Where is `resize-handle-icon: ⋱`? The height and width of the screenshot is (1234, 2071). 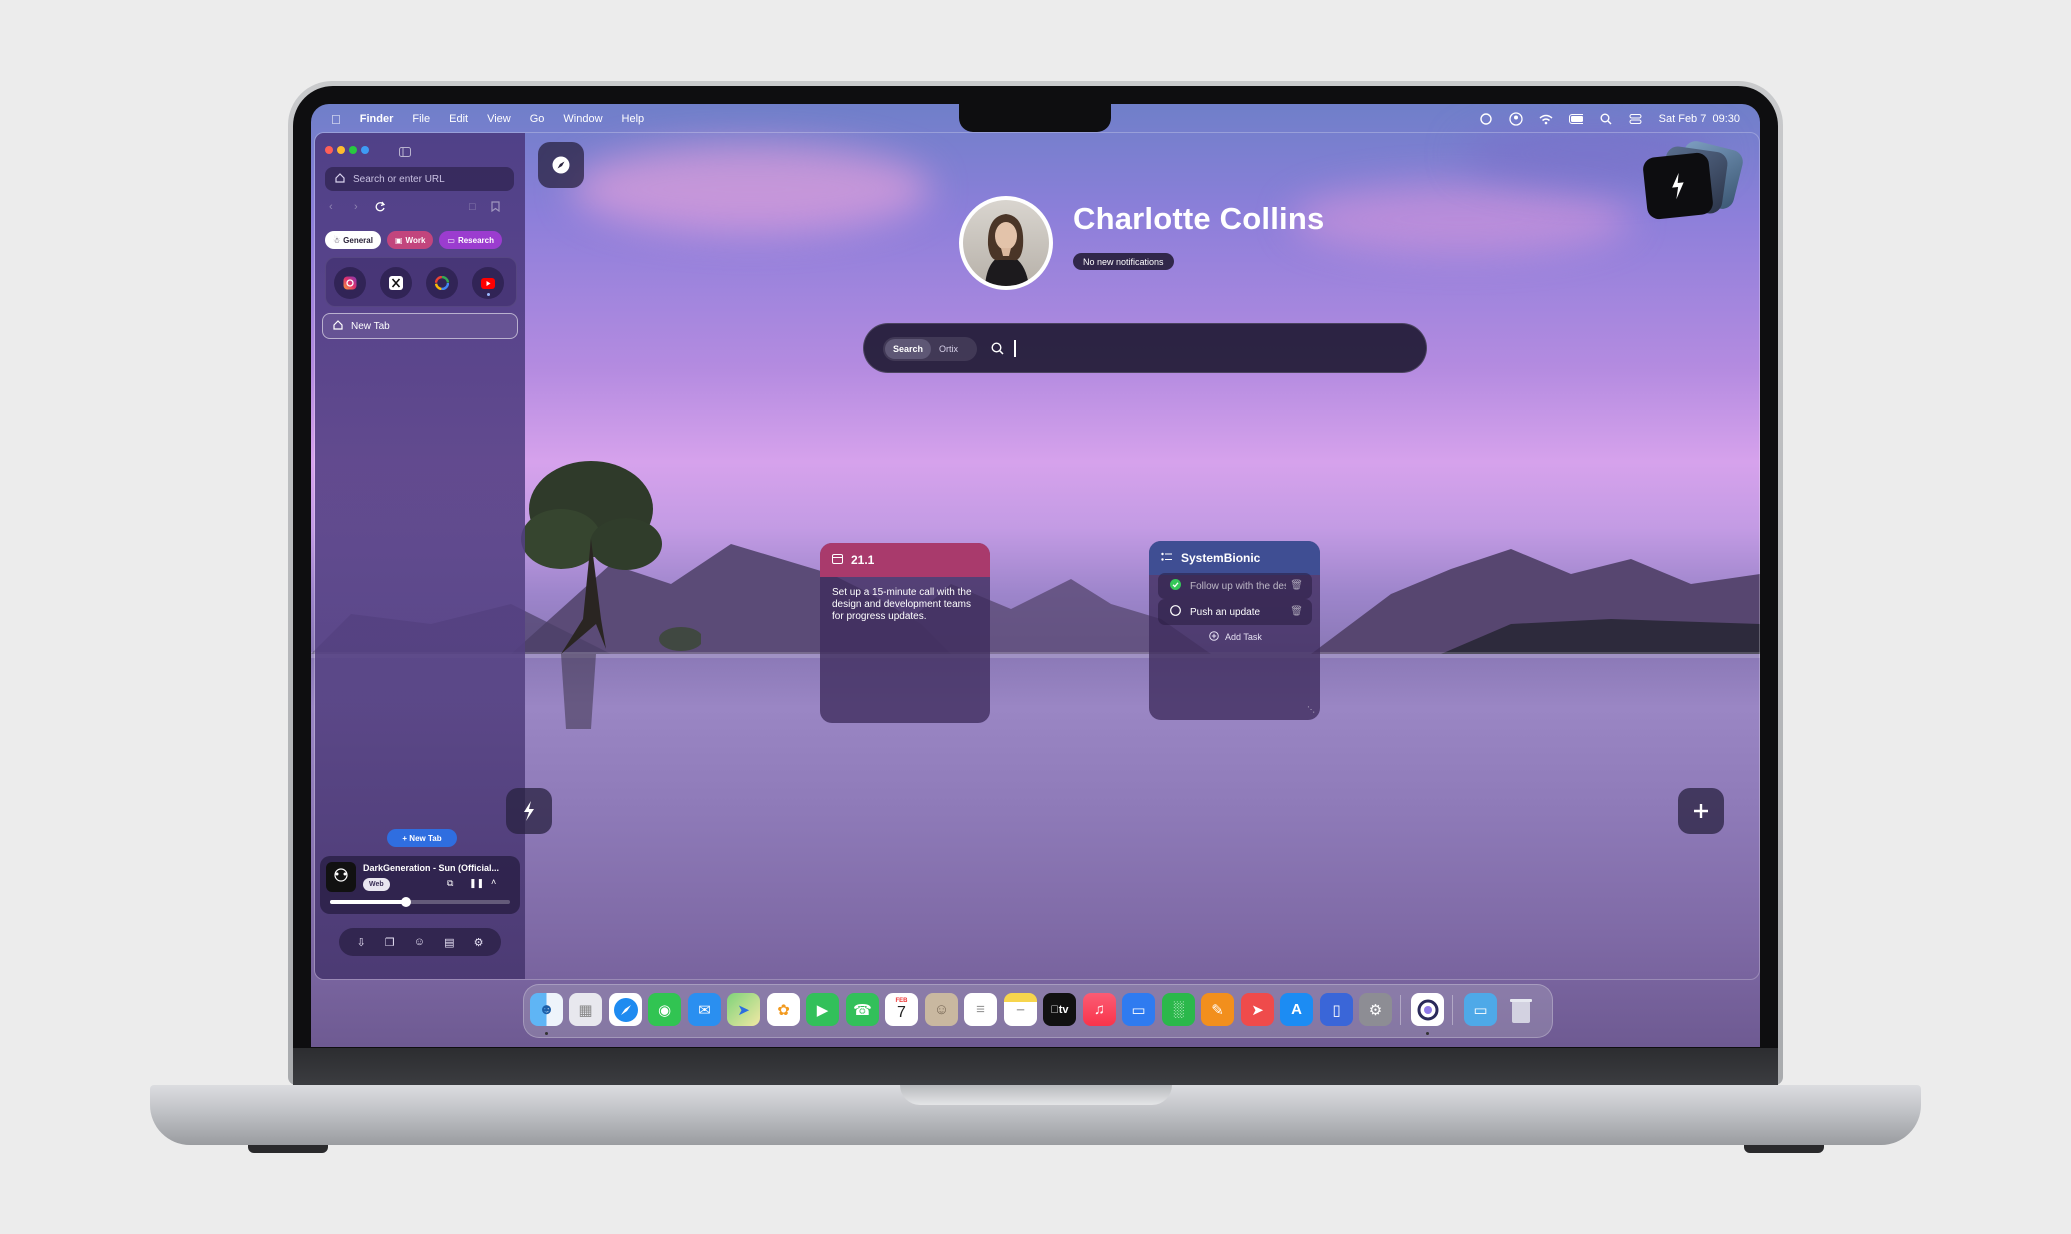 resize-handle-icon: ⋱ is located at coordinates (1311, 709).